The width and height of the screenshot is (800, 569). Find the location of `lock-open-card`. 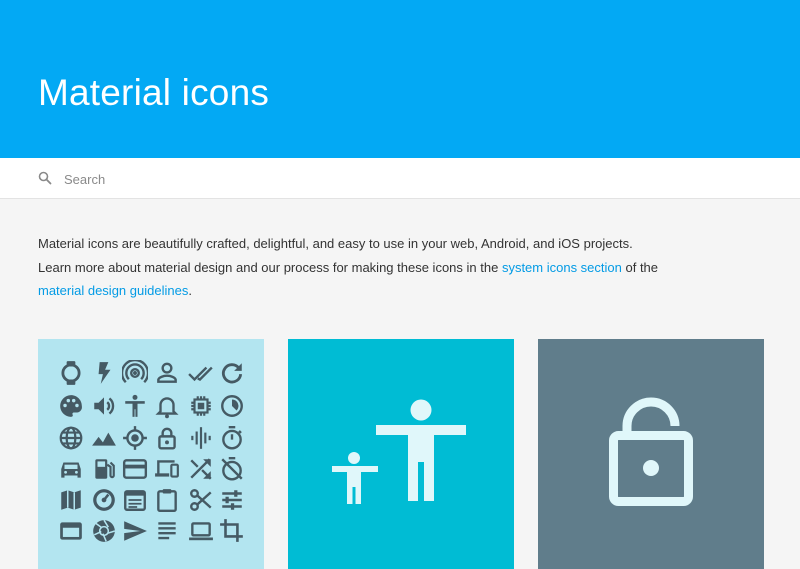

lock-open-card is located at coordinates (651, 454).